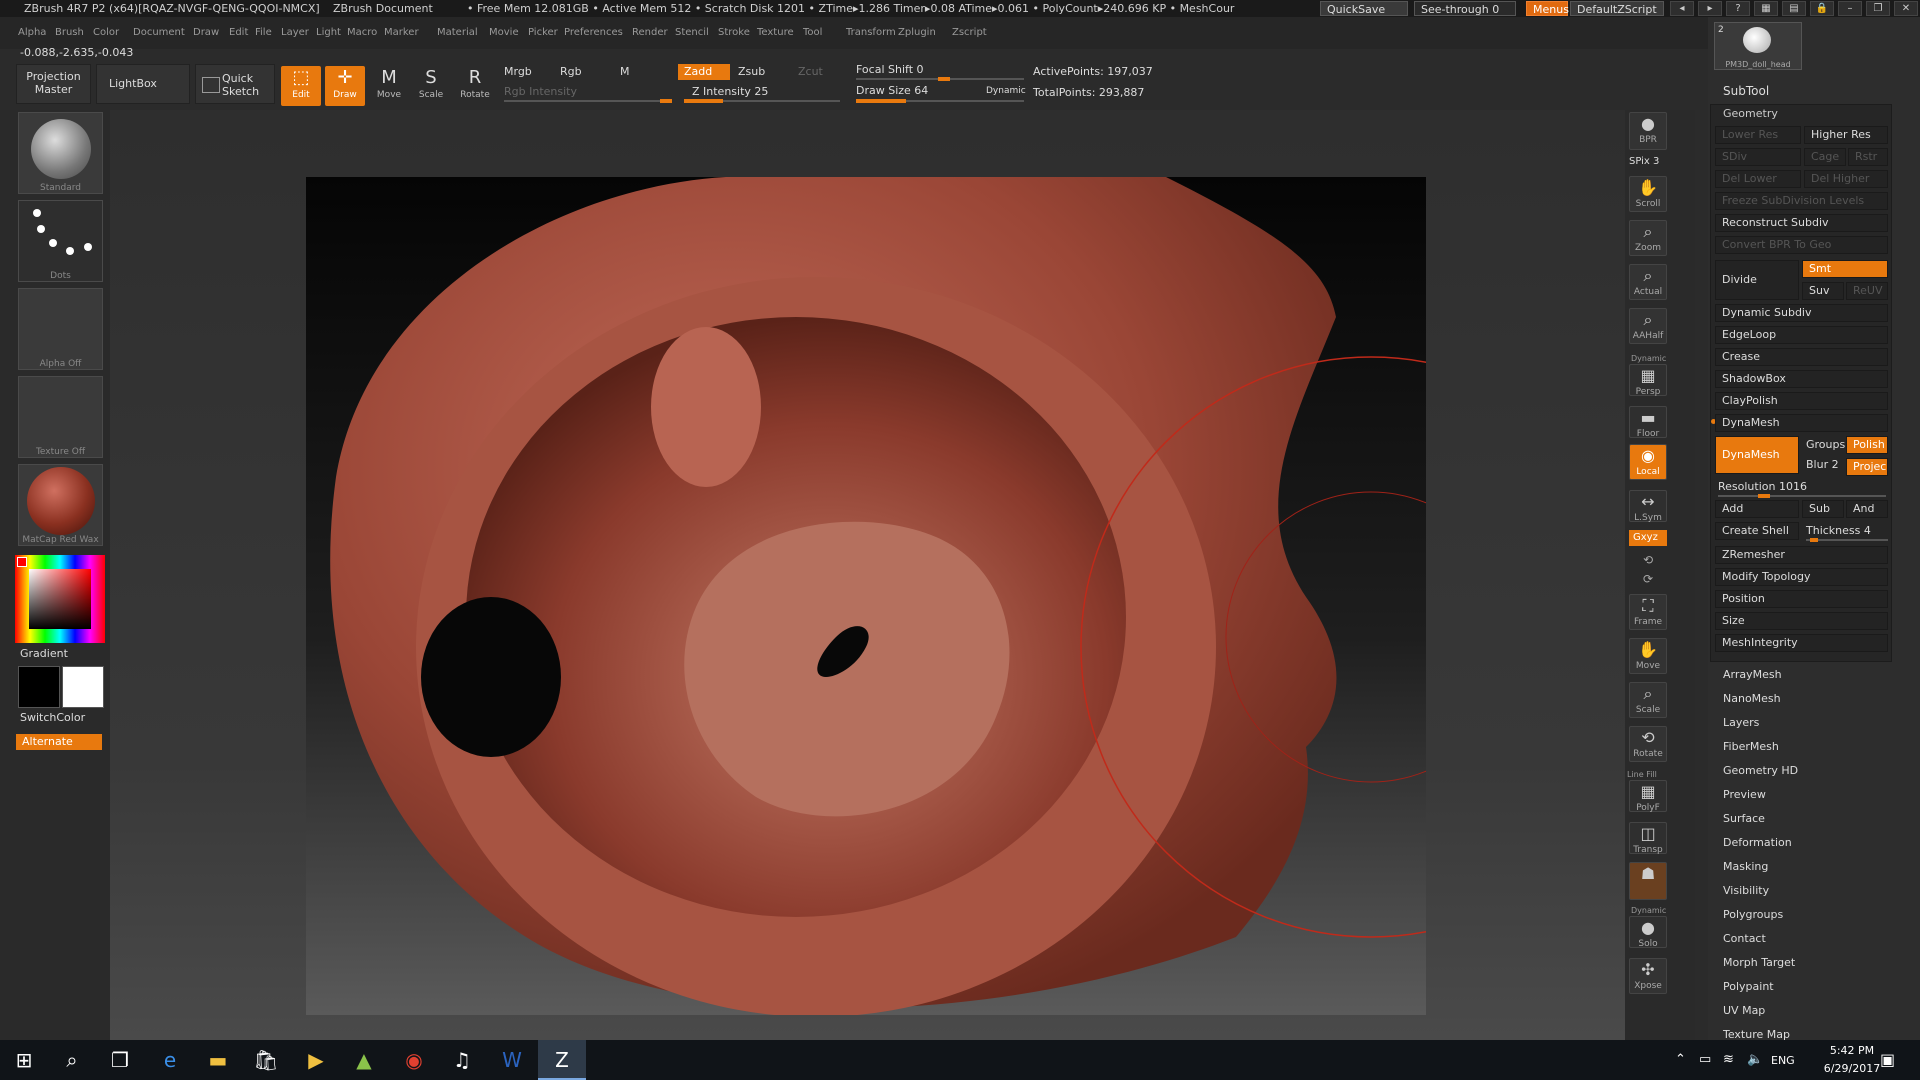 This screenshot has height=1080, width=1920. Describe the element at coordinates (1801, 313) in the screenshot. I see `dynamic-subdiv-section: Dynamic Subdiv` at that location.